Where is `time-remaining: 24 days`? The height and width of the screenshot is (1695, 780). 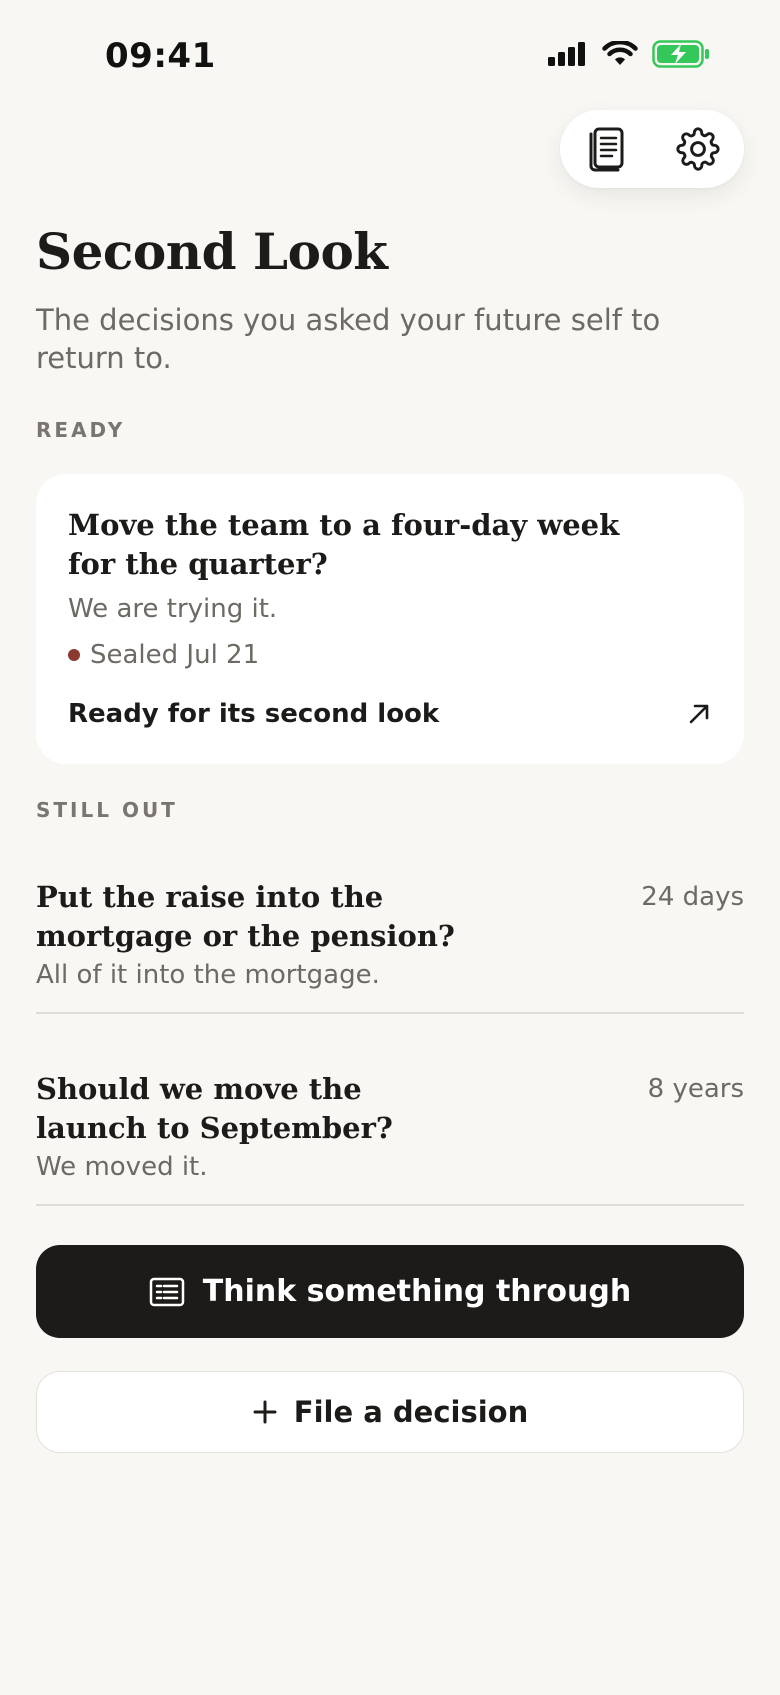
time-remaining: 24 days is located at coordinates (692, 897).